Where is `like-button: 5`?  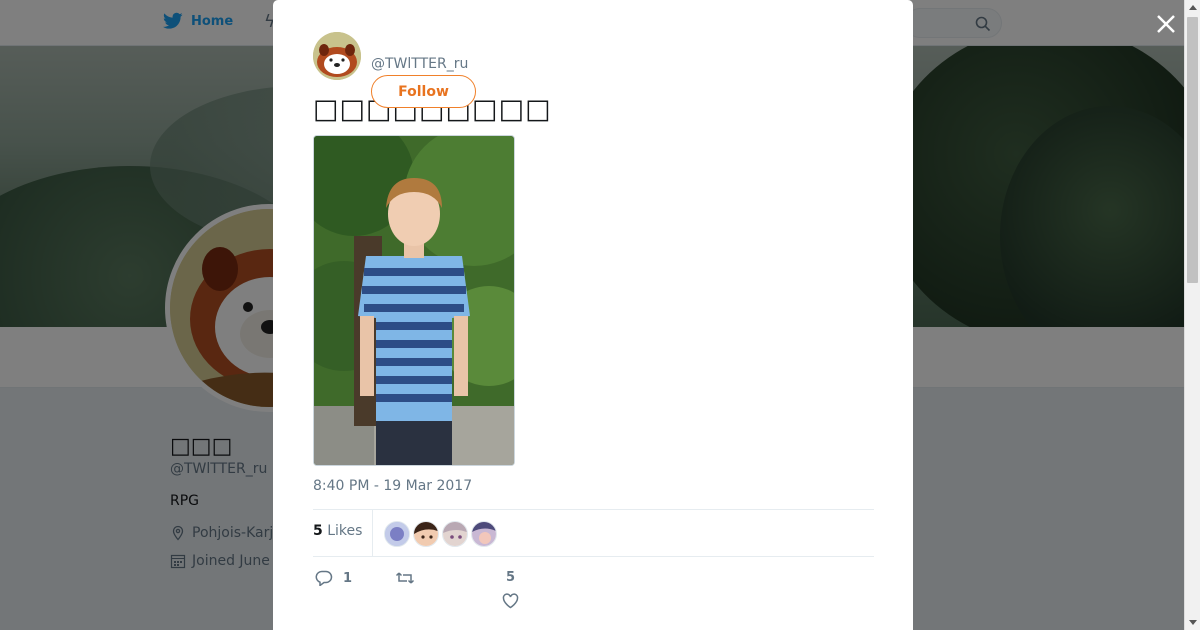
like-button: 5 is located at coordinates (510, 589).